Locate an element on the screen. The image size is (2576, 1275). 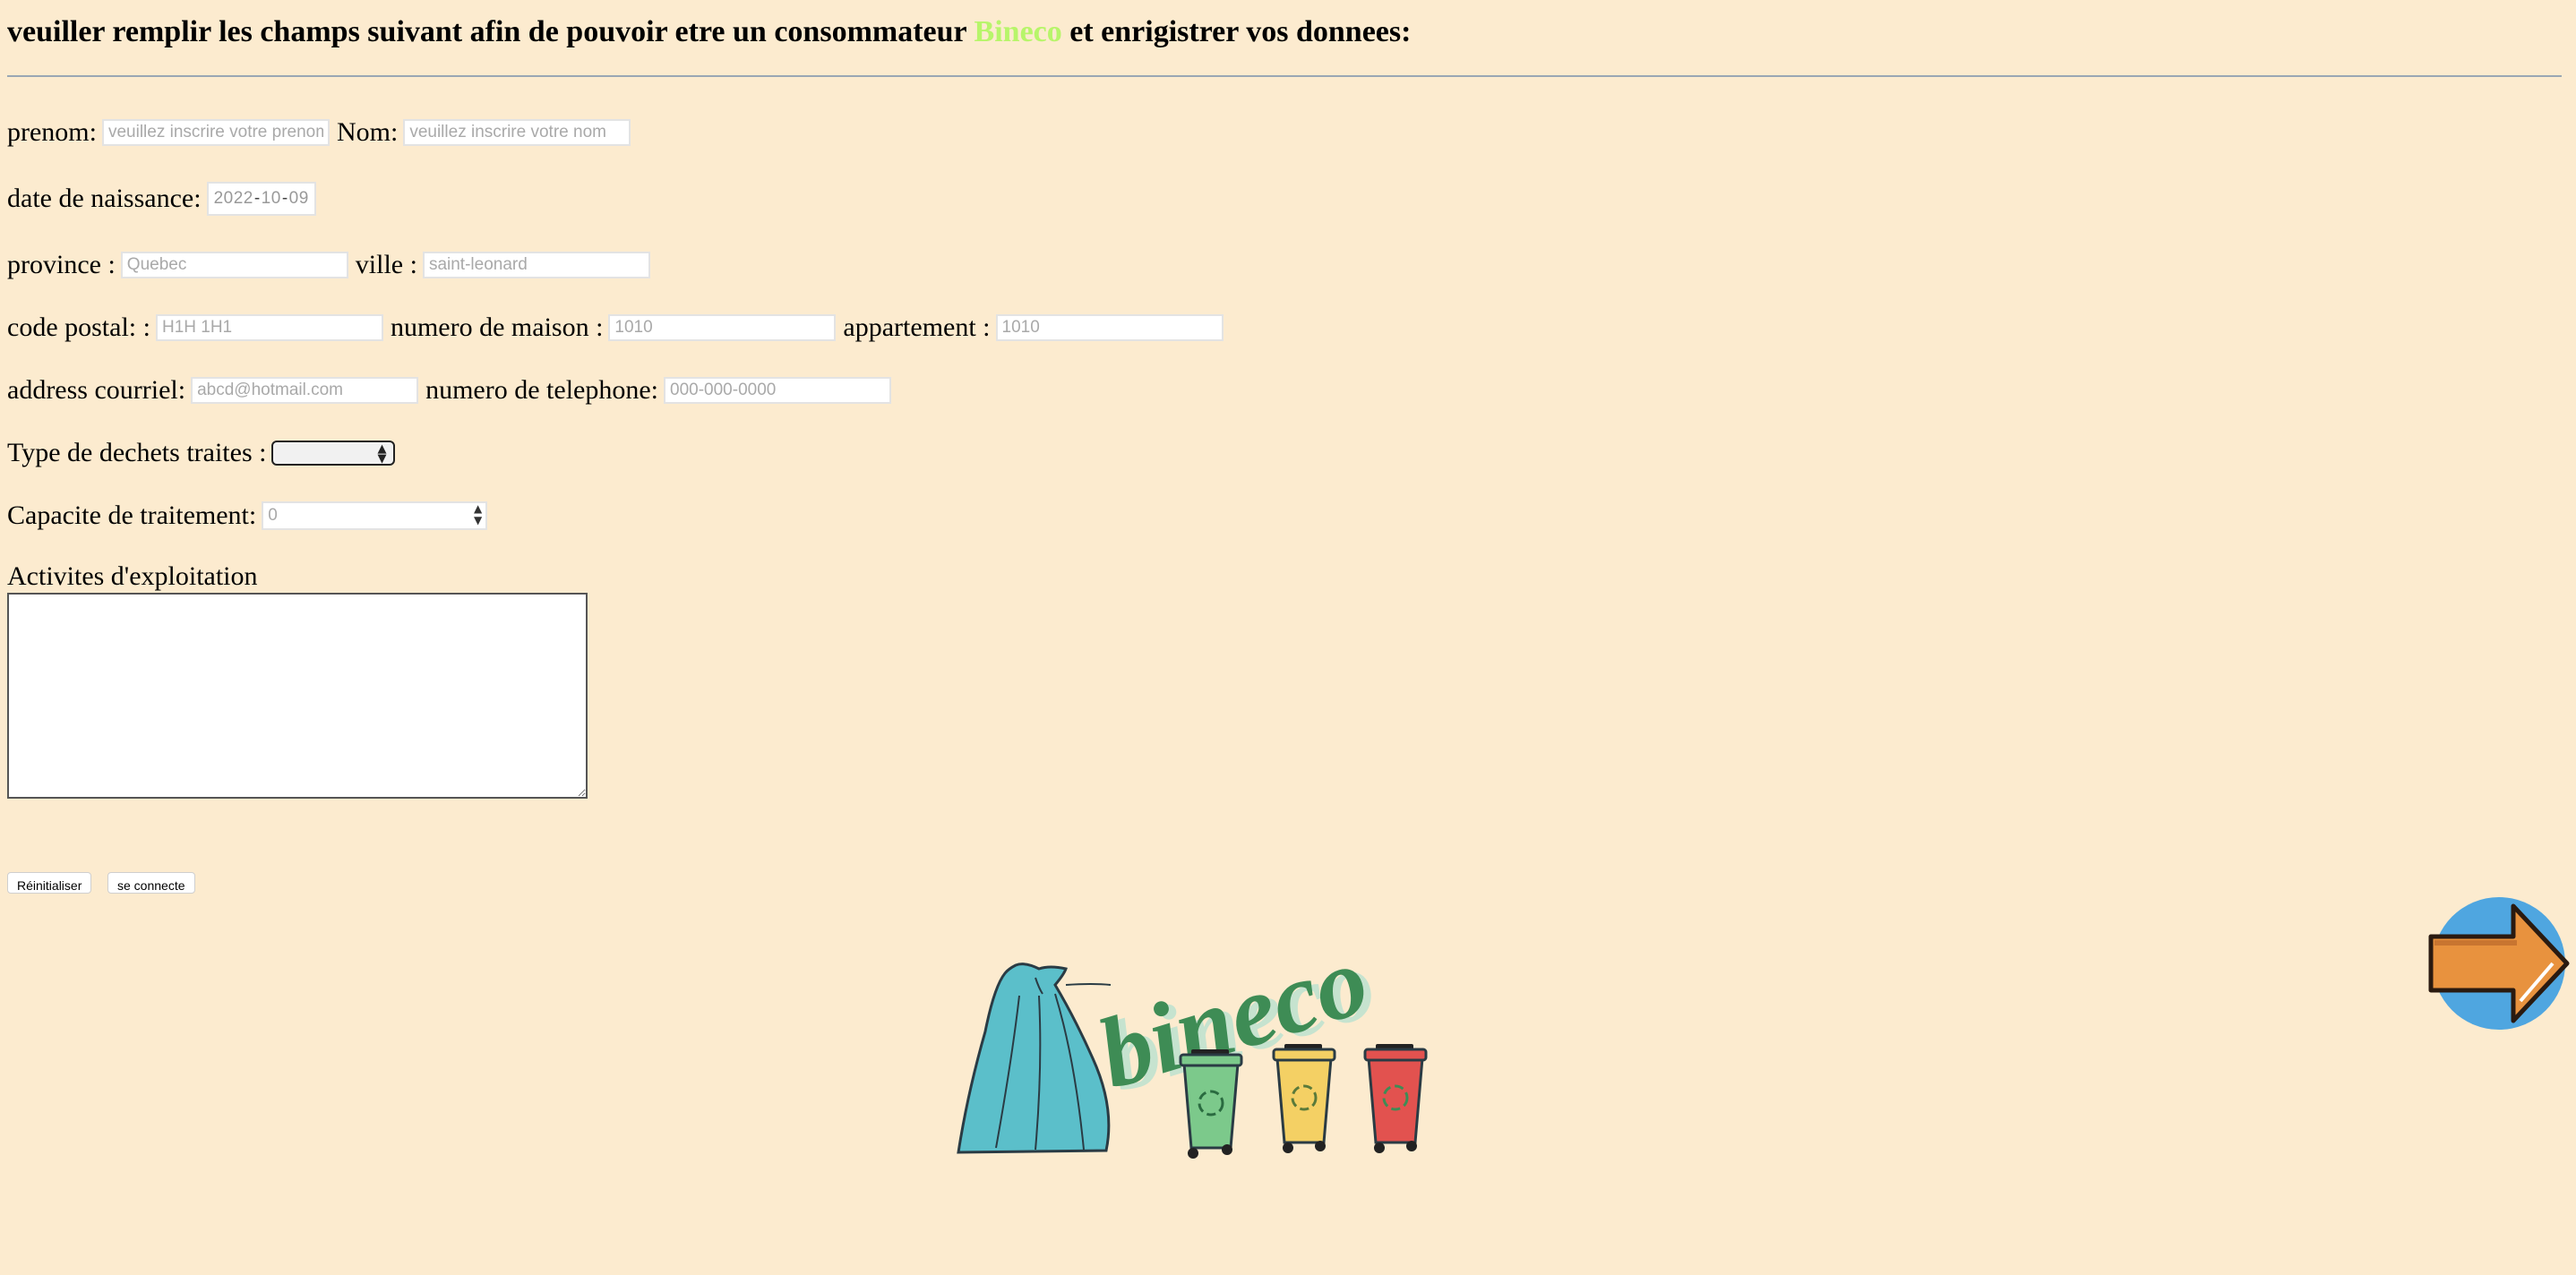
trash-bag-icon is located at coordinates (1034, 1058).